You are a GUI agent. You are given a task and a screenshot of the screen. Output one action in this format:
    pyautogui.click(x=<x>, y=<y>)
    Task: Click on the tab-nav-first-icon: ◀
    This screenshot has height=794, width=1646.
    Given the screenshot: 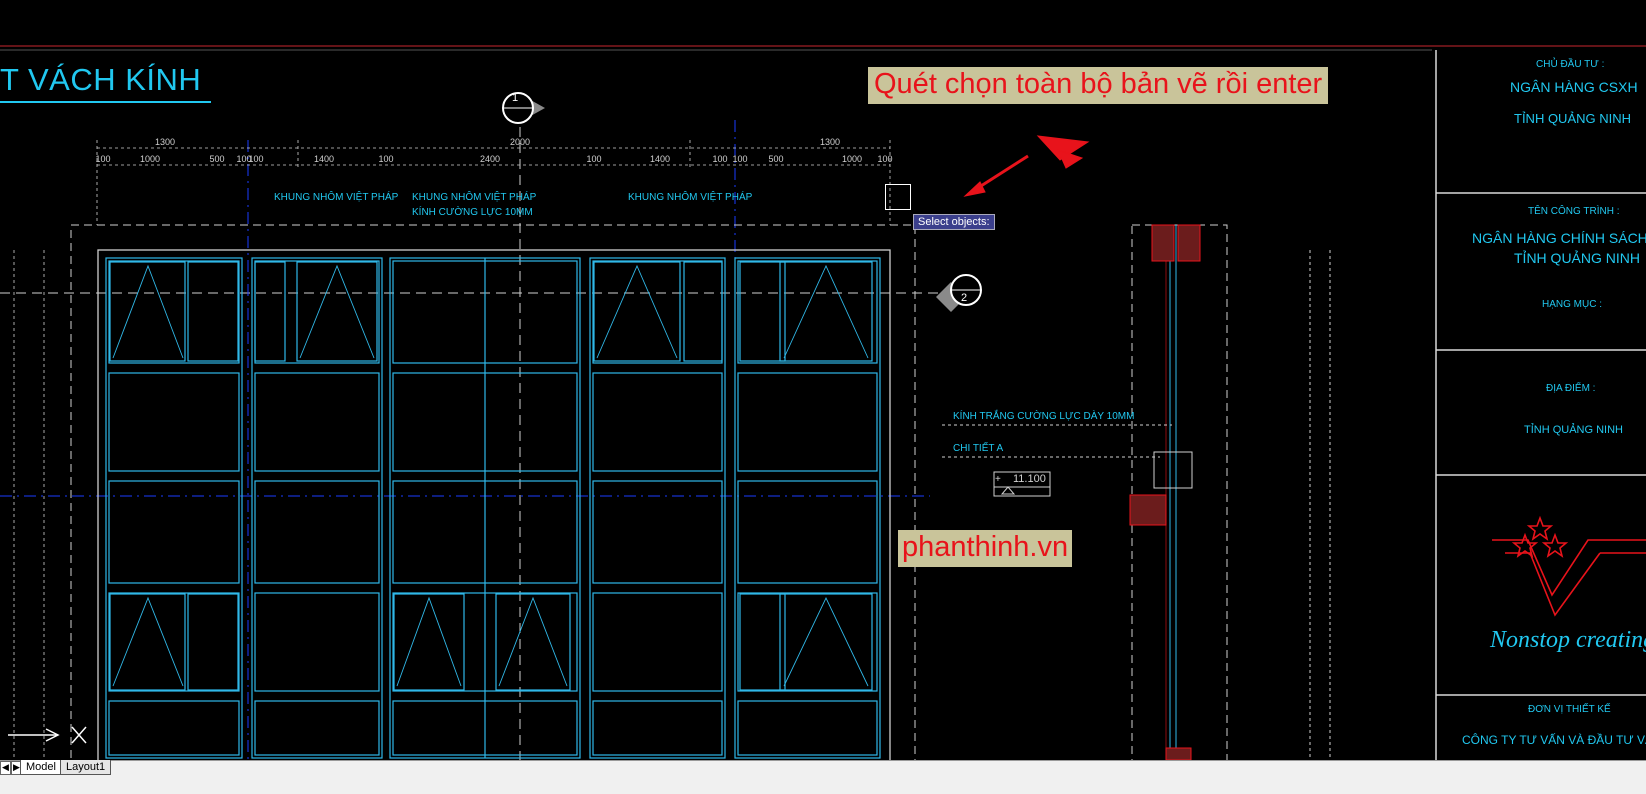 What is the action you would take?
    pyautogui.click(x=5, y=768)
    